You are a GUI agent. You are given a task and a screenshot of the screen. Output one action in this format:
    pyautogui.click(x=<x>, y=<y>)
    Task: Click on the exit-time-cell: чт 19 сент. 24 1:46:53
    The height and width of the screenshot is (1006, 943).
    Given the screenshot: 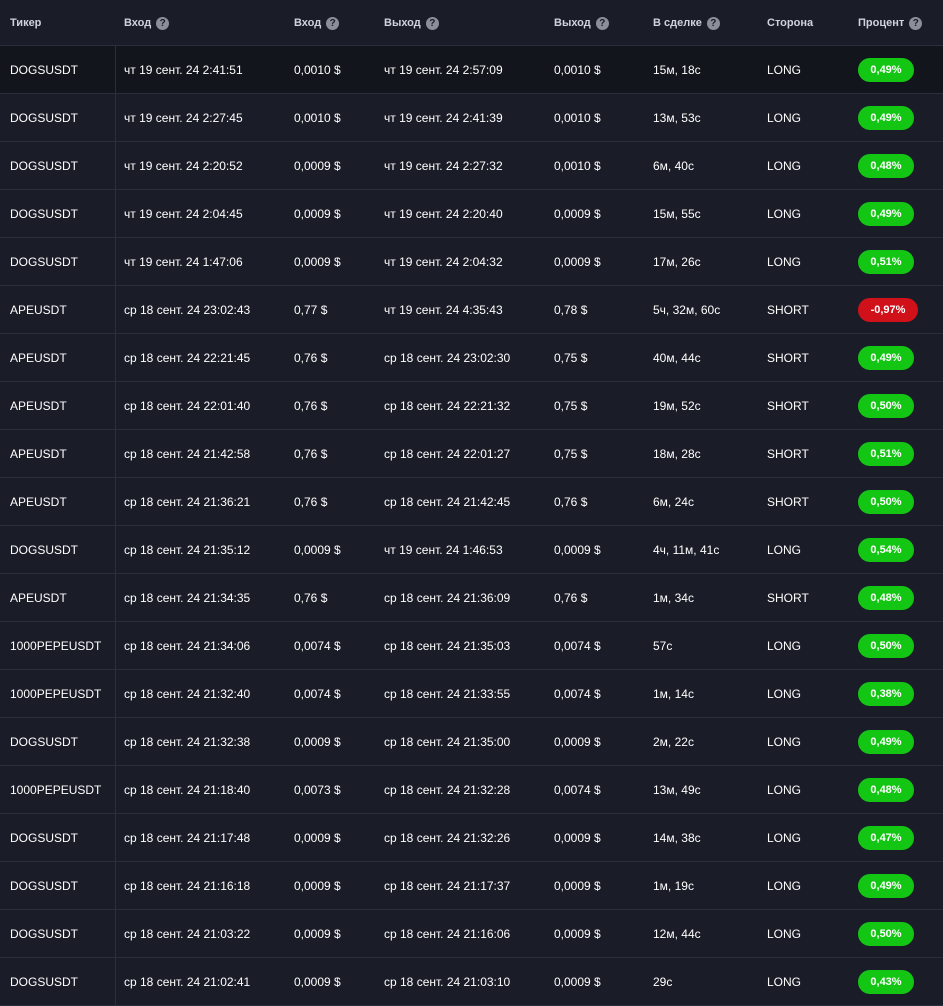 What is the action you would take?
    pyautogui.click(x=443, y=549)
    